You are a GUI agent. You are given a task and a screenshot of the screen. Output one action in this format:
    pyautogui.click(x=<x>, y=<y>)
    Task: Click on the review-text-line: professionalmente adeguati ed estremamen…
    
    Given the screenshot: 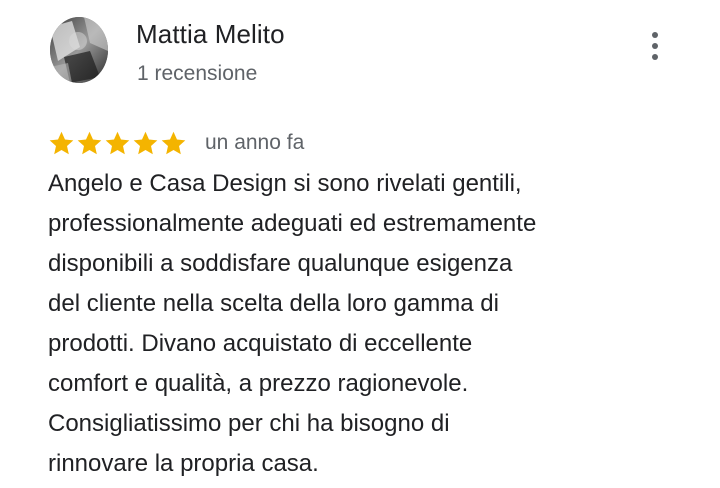 What is the action you would take?
    pyautogui.click(x=292, y=223)
    